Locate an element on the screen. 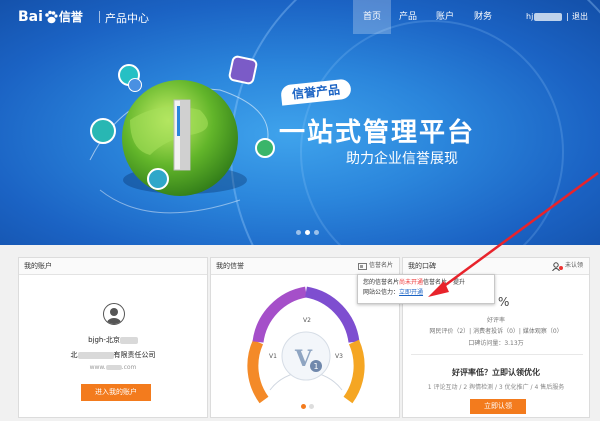 Image resolution: width=600 pixels, height=421 pixels. annotation-arrow is located at coordinates (513, 234).